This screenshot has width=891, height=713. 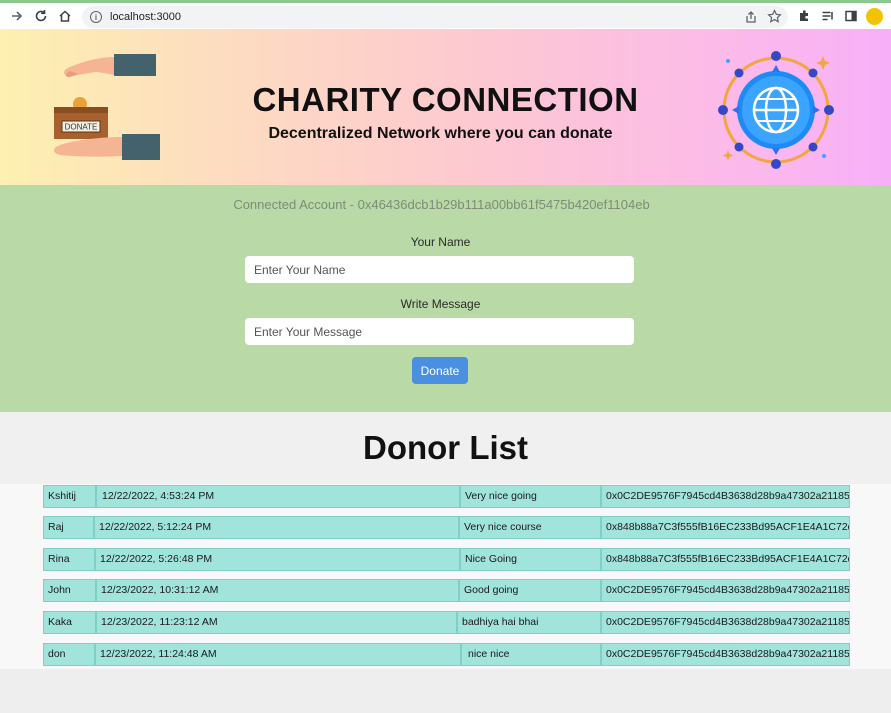 What do you see at coordinates (41, 16) in the screenshot?
I see `reload-icon` at bounding box center [41, 16].